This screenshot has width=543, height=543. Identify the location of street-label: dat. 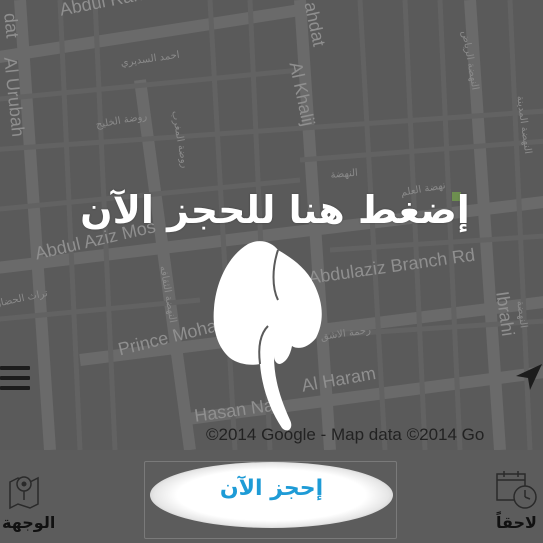
(11, 25).